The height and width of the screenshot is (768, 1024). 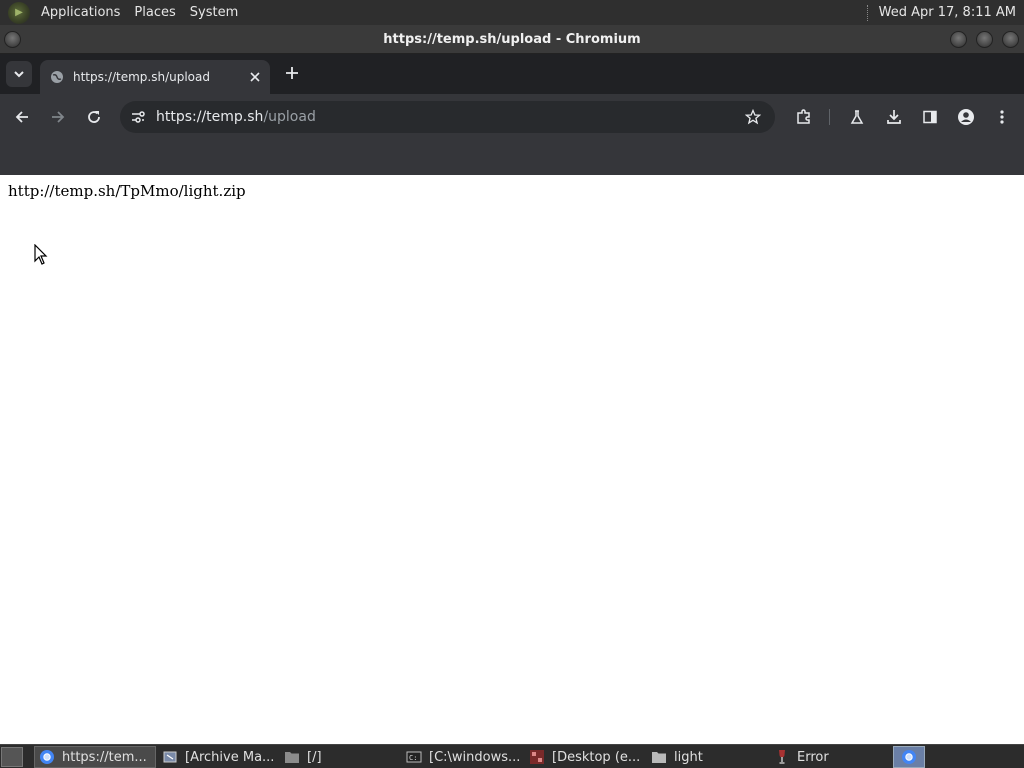 I want to click on maximize-button, so click(x=984, y=39).